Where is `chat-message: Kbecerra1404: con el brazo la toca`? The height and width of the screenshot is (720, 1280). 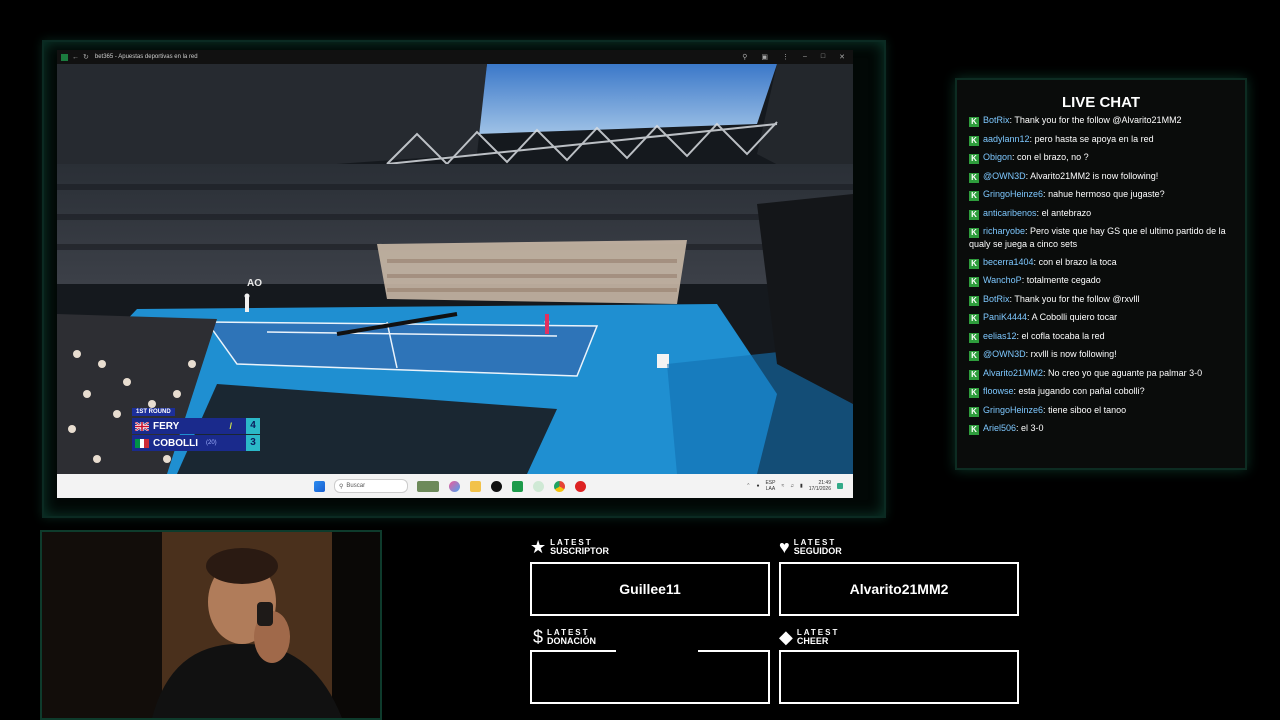
chat-message: Kbecerra1404: con el brazo la toca is located at coordinates (1100, 262).